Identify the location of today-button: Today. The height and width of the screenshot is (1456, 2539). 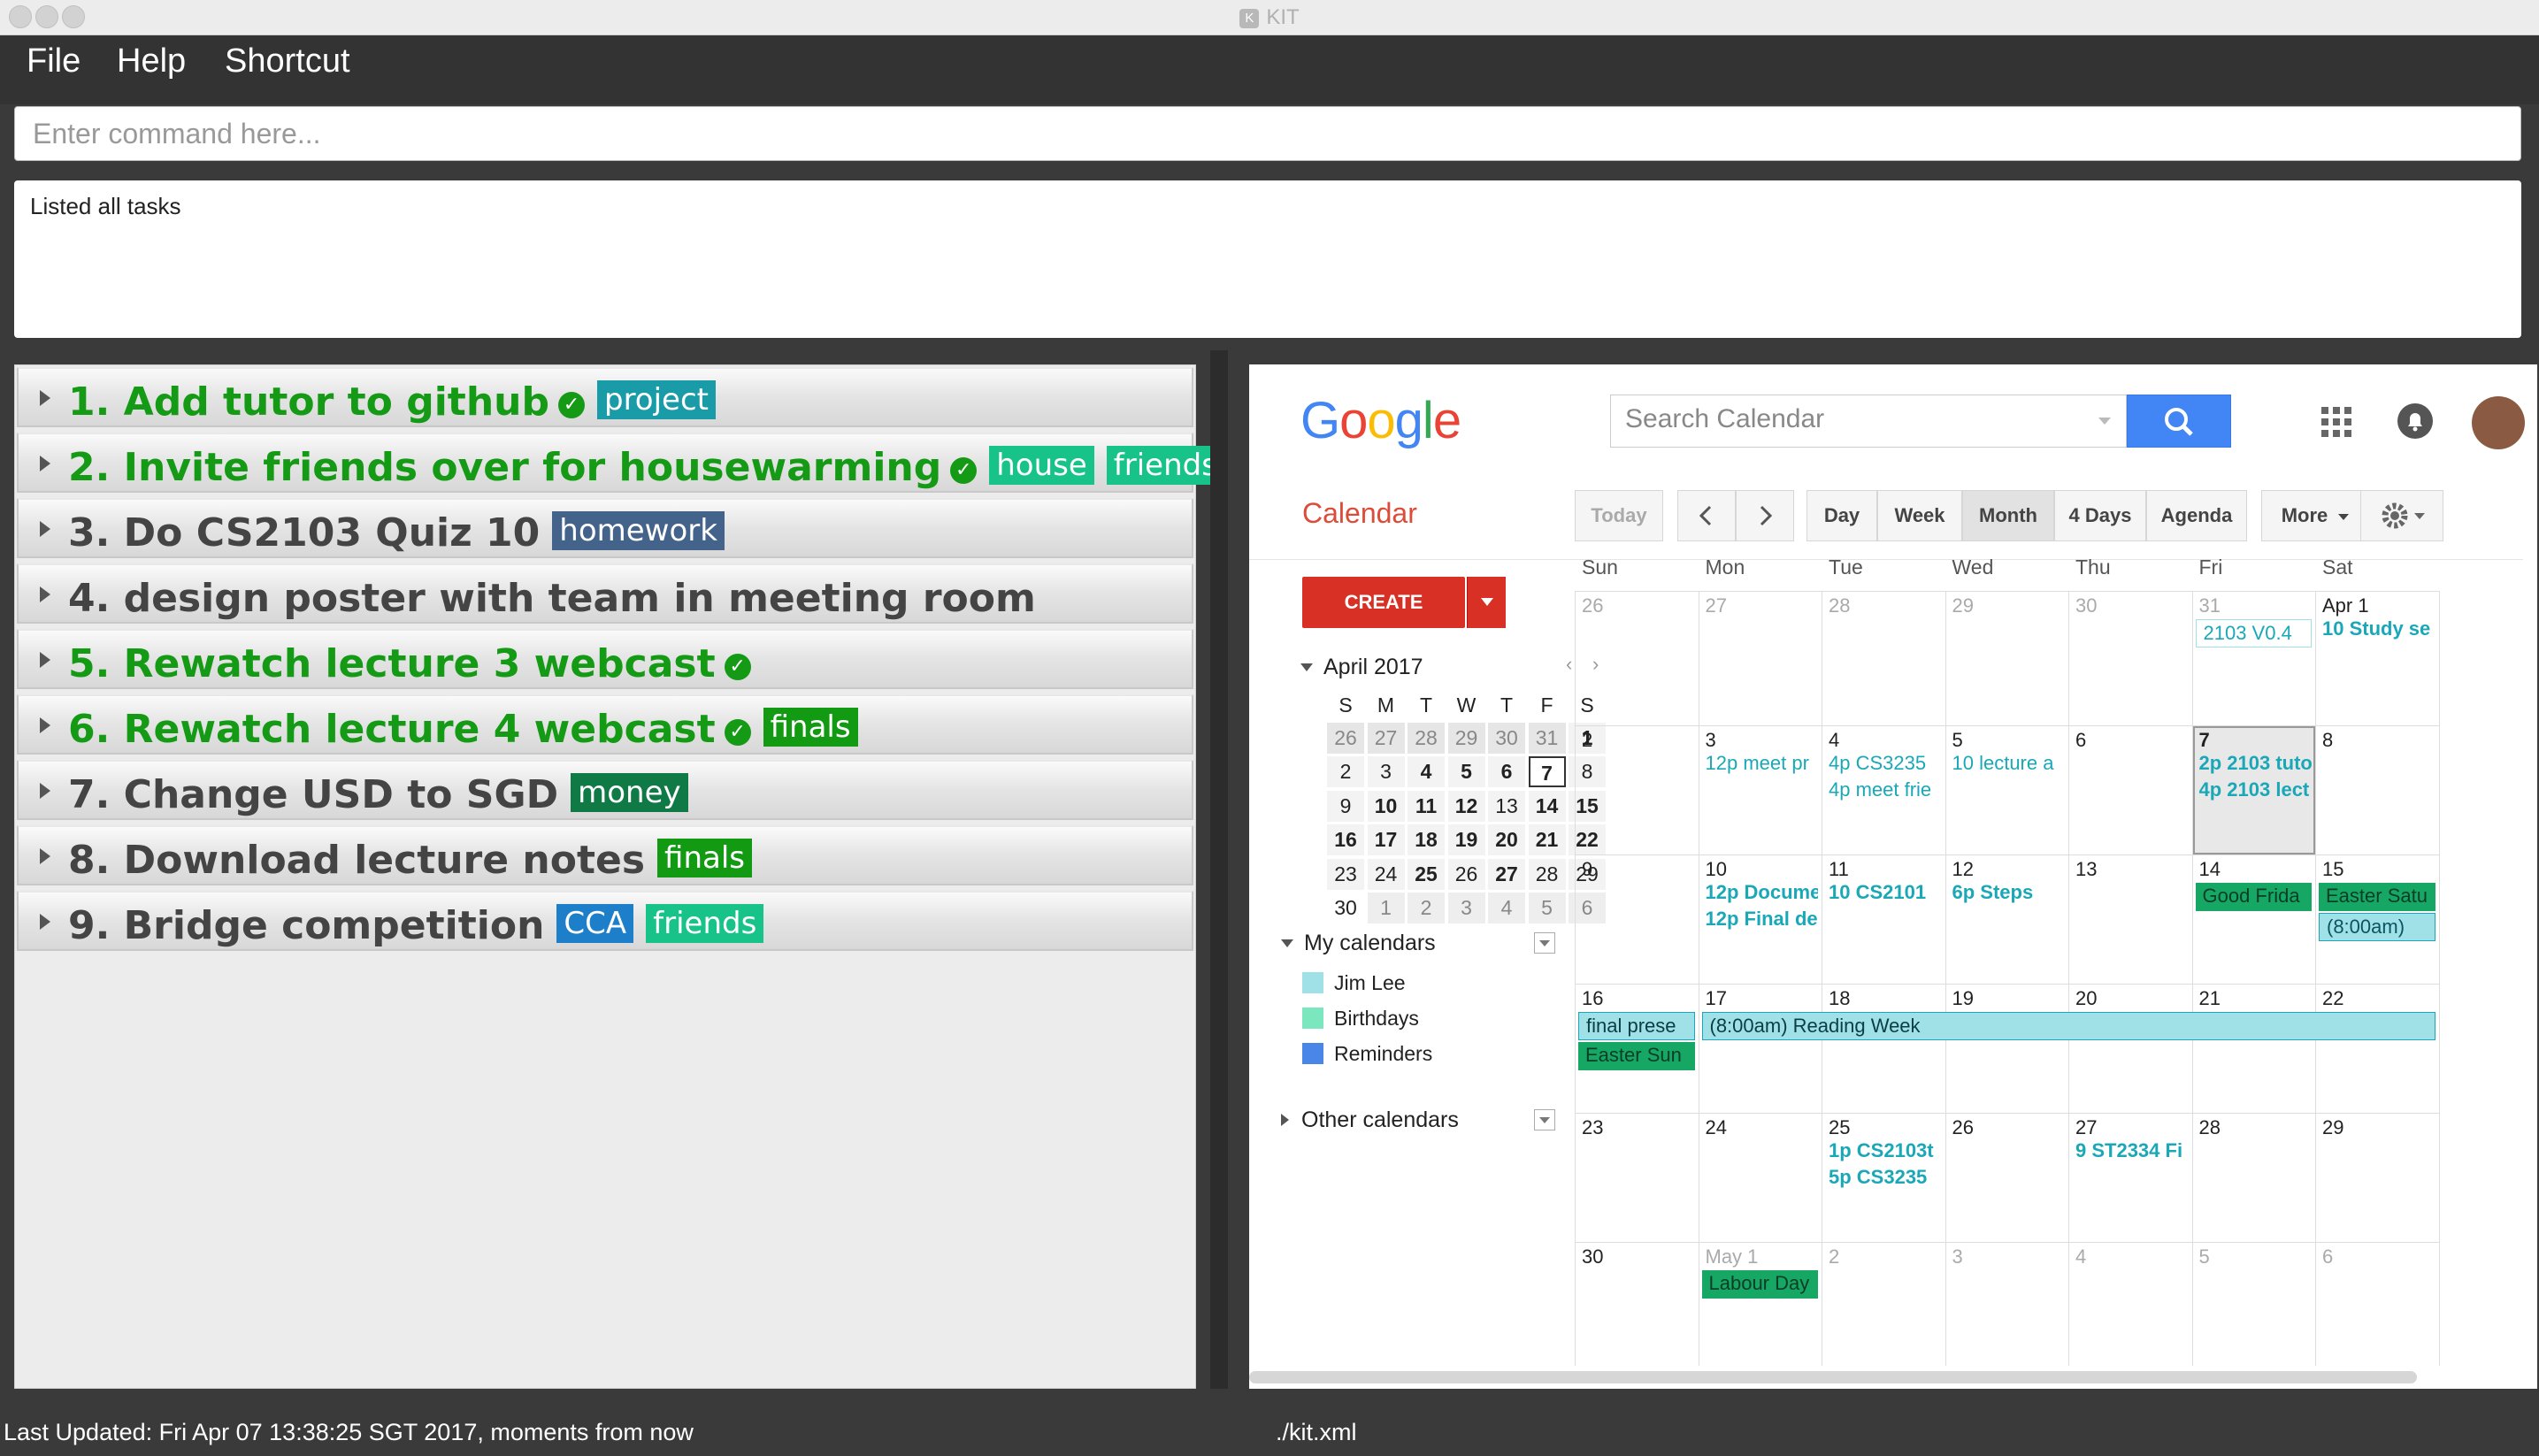
(1619, 515).